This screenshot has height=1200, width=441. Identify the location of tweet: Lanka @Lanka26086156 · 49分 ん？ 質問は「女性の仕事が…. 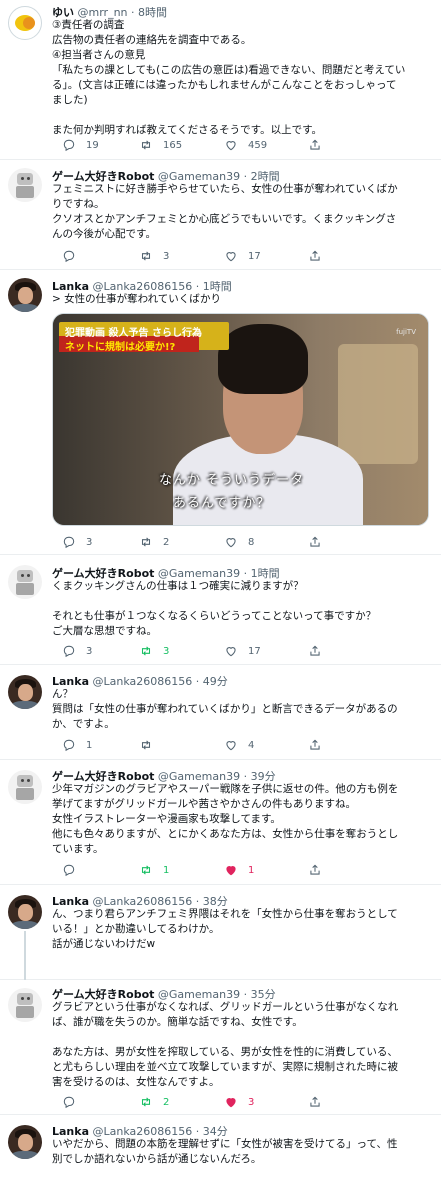
(220, 712).